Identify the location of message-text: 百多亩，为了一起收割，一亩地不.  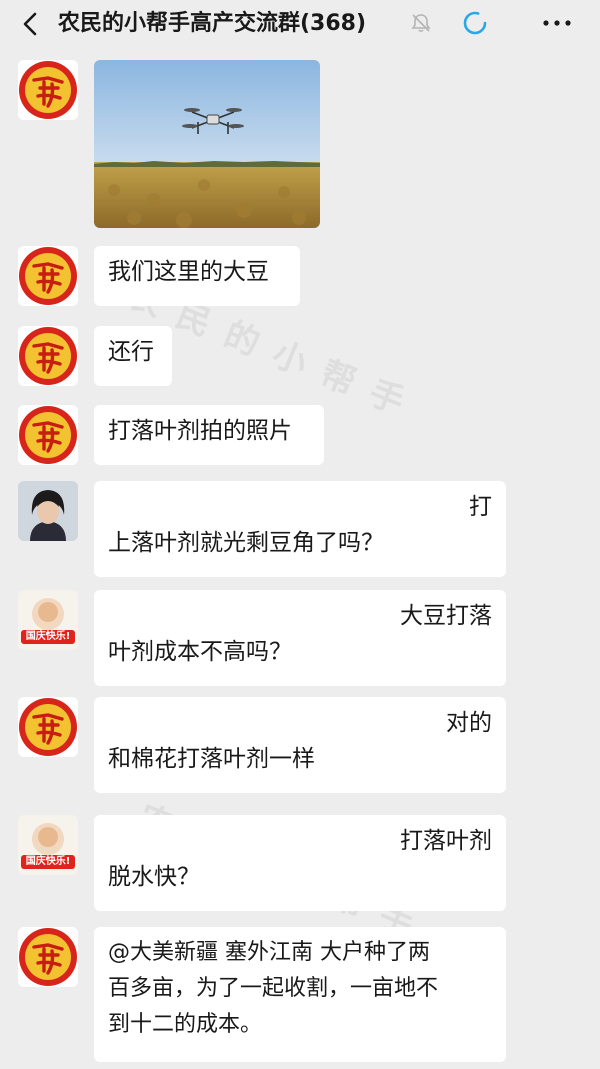
(273, 988).